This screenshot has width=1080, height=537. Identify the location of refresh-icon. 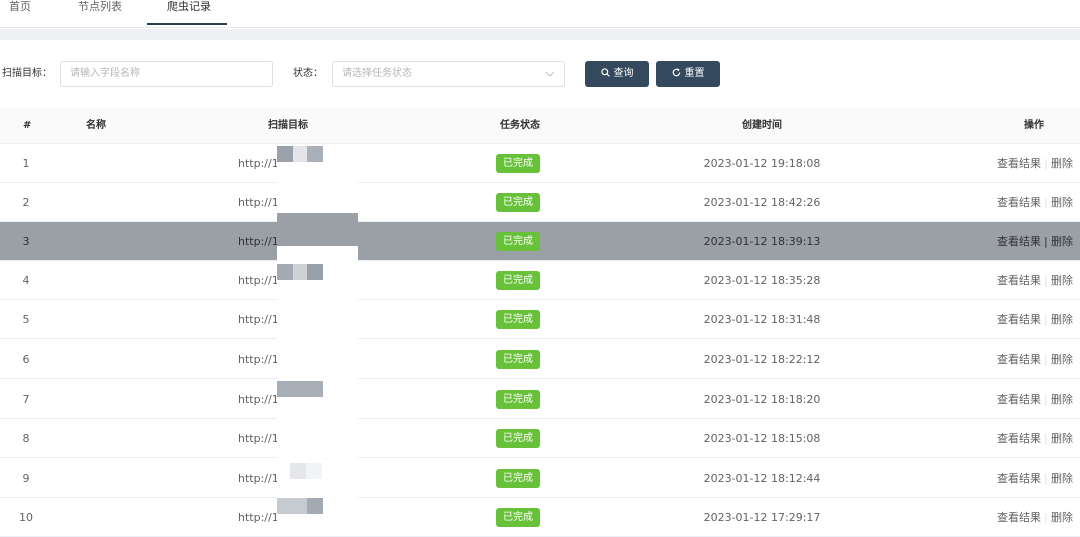
(676, 72).